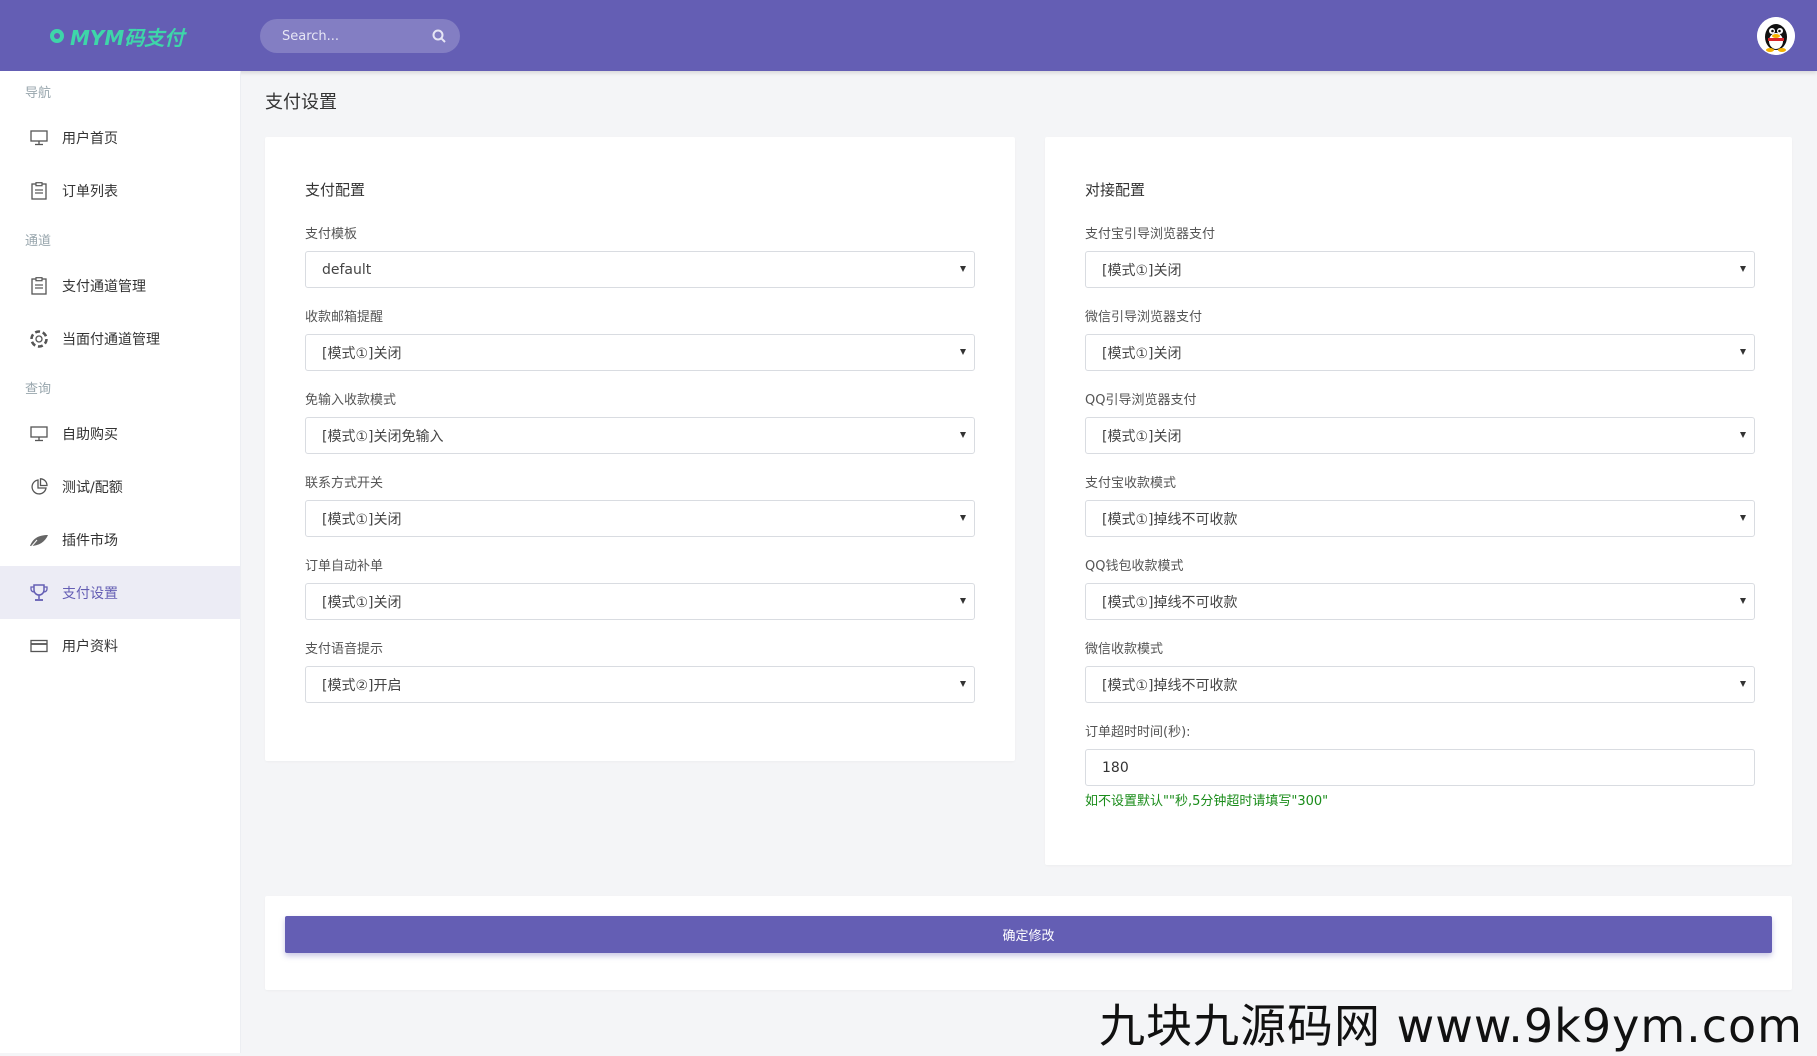 This screenshot has height=1056, width=1817. I want to click on sidebar-item-order-list: 订单列表, so click(120, 190).